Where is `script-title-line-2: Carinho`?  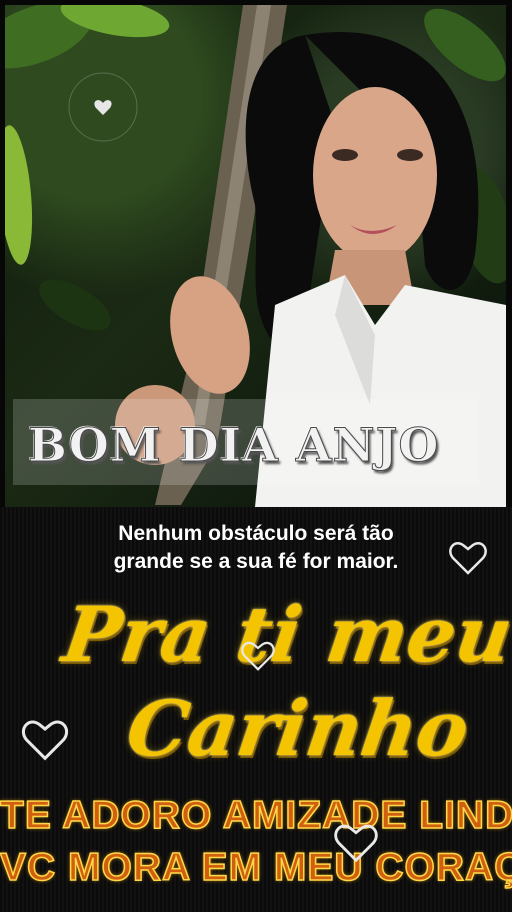
script-title-line-2: Carinho is located at coordinates (298, 728).